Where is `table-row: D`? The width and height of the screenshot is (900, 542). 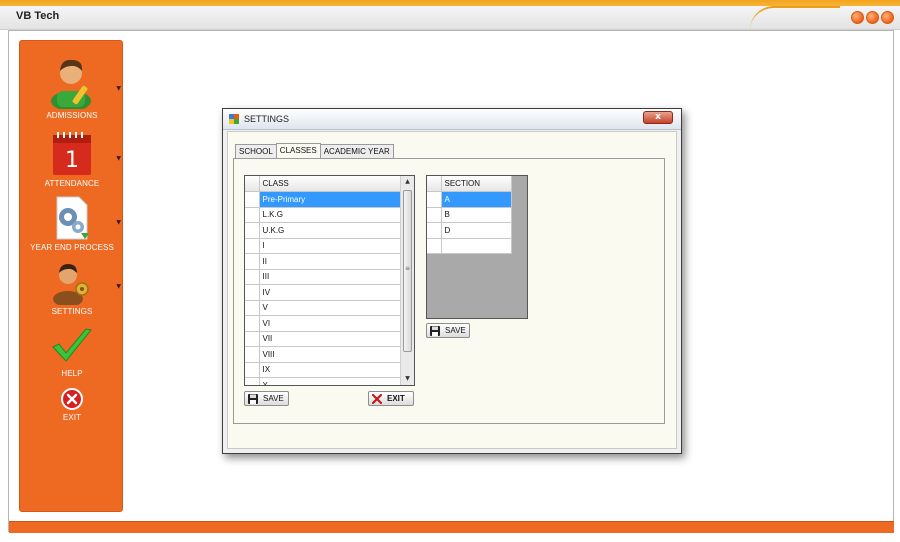 table-row: D is located at coordinates (469, 230).